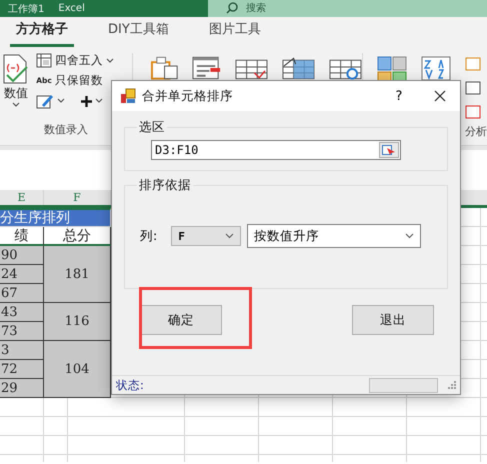 This screenshot has height=464, width=487. What do you see at coordinates (187, 96) in the screenshot?
I see `dialog-title: 合并单元格排序` at bounding box center [187, 96].